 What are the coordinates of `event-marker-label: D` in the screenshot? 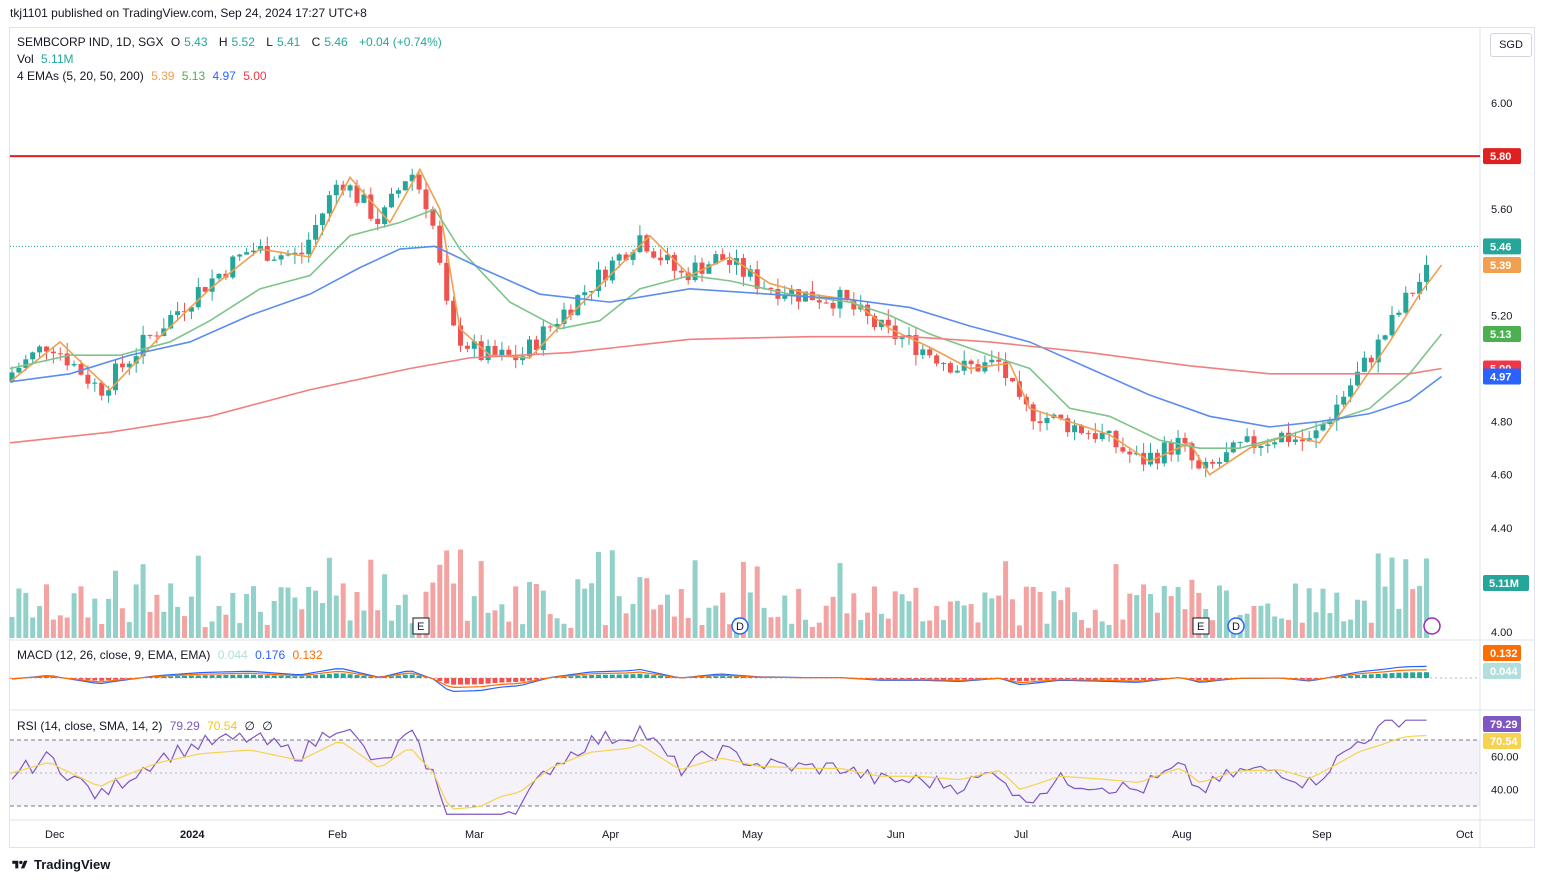 It's located at (1236, 627).